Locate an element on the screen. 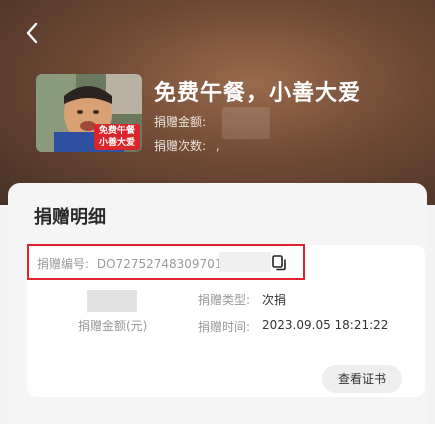 The width and height of the screenshot is (435, 424). chevron-left-icon is located at coordinates (32, 33).